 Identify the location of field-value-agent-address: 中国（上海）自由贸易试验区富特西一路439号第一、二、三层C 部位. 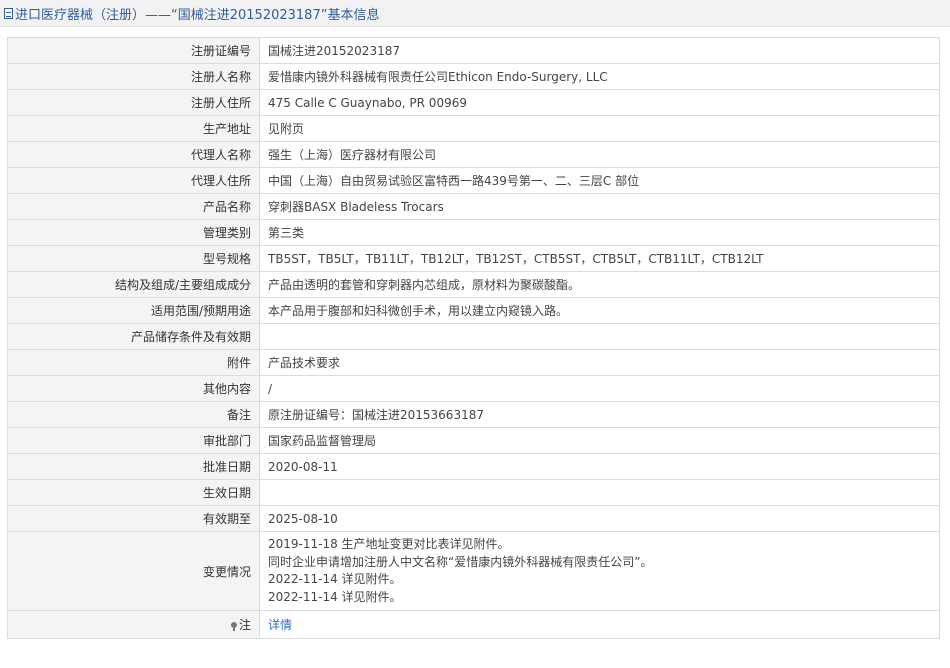
(599, 180).